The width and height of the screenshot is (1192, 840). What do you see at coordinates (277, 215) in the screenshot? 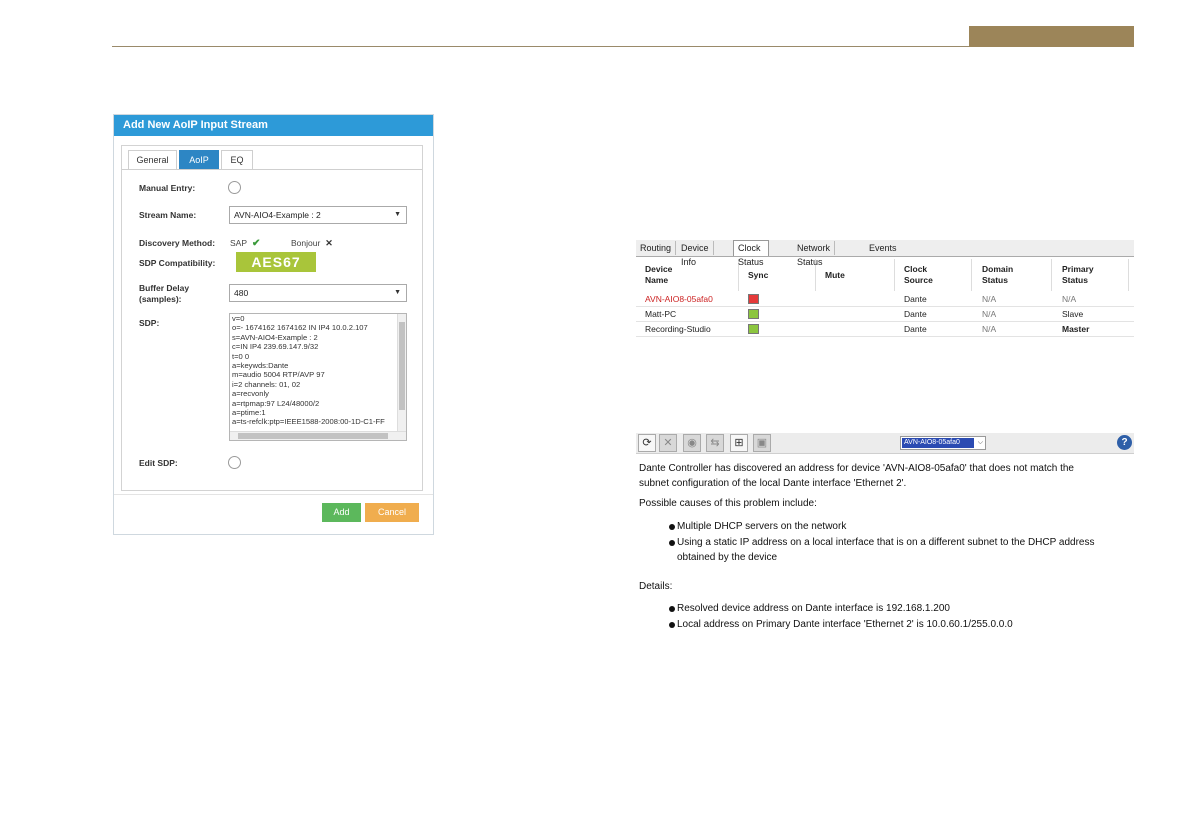
I see `stream-name-value: AVN-AIO4-Example : 2` at bounding box center [277, 215].